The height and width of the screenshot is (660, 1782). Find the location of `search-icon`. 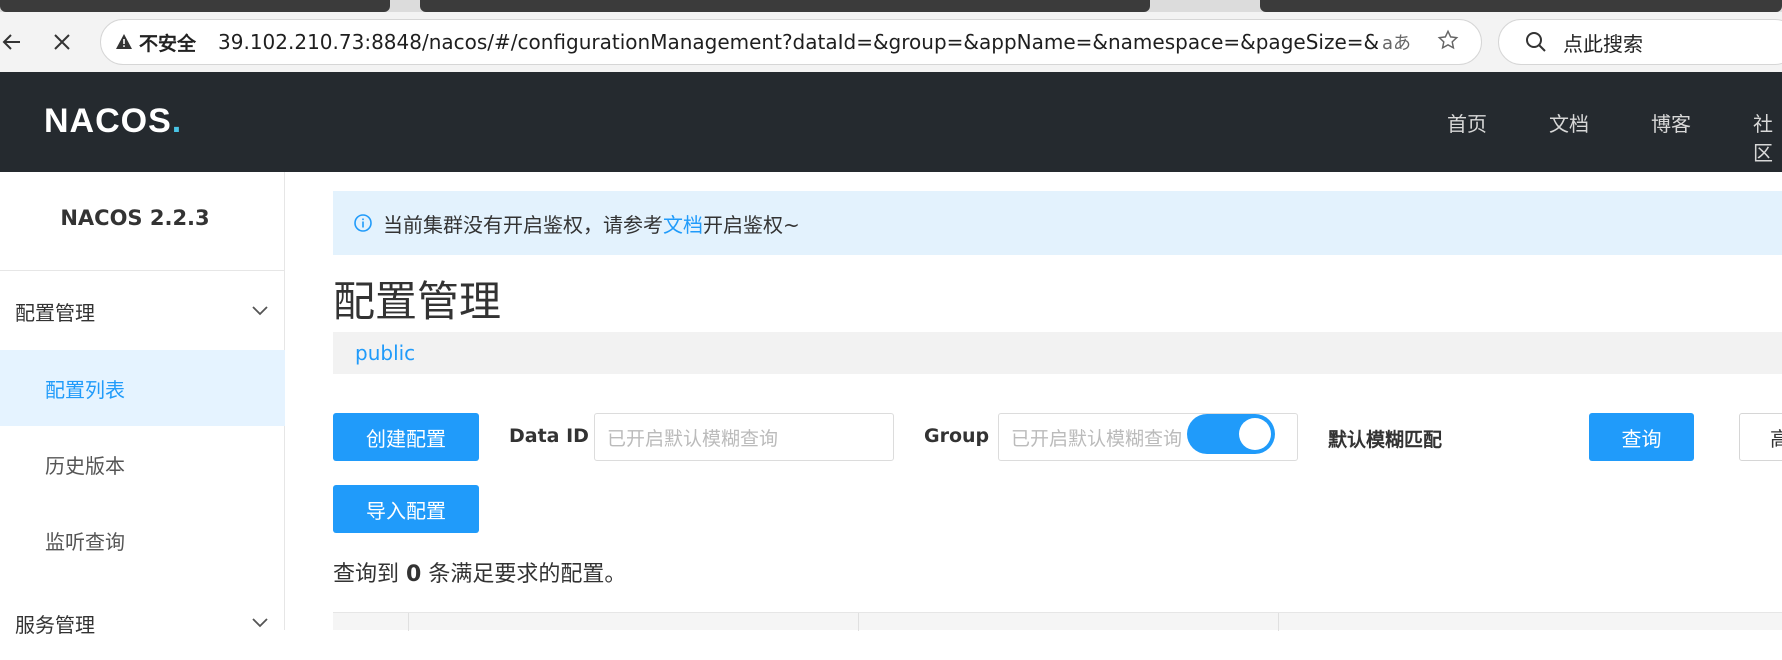

search-icon is located at coordinates (1536, 42).